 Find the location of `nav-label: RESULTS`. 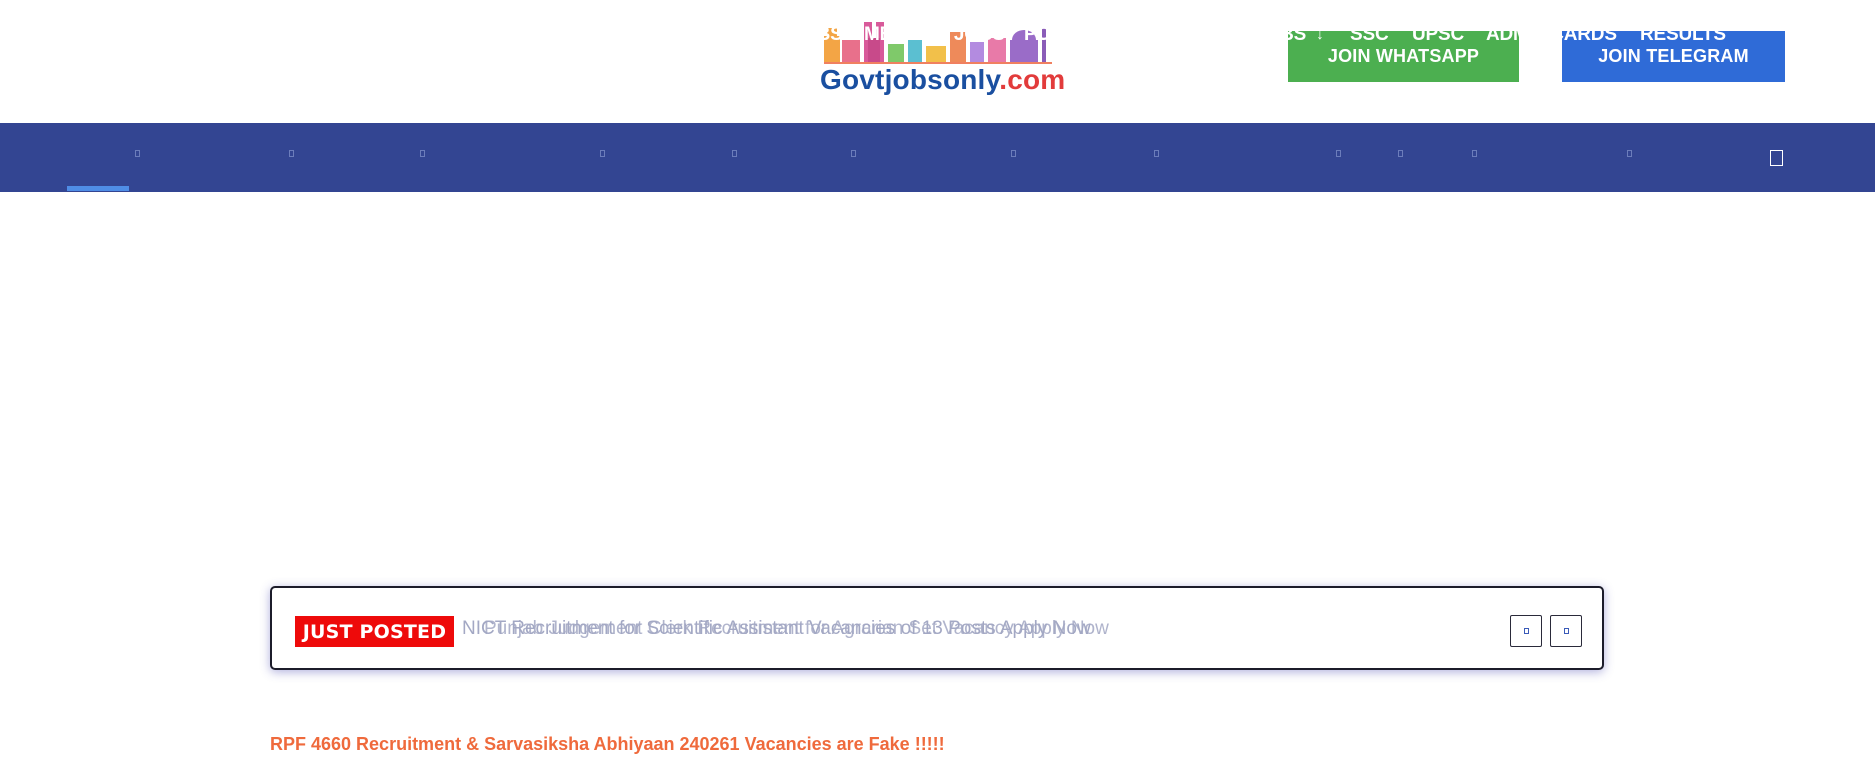

nav-label: RESULTS is located at coordinates (1683, 34).